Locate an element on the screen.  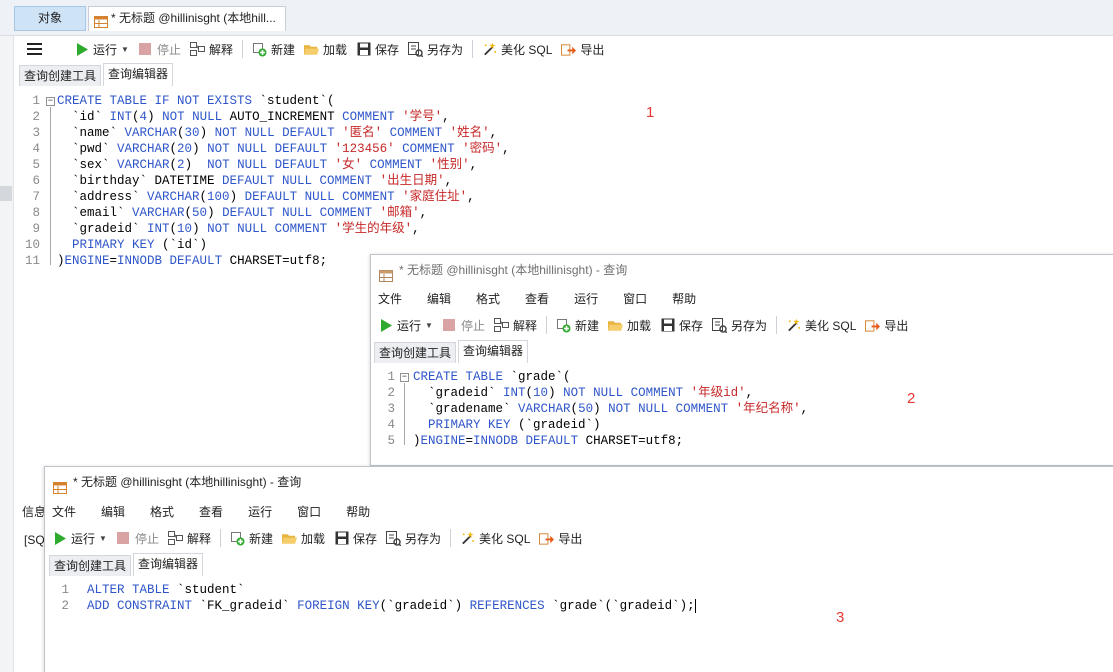
code-line: CREATE TABLE `grade`( is located at coordinates (492, 377).